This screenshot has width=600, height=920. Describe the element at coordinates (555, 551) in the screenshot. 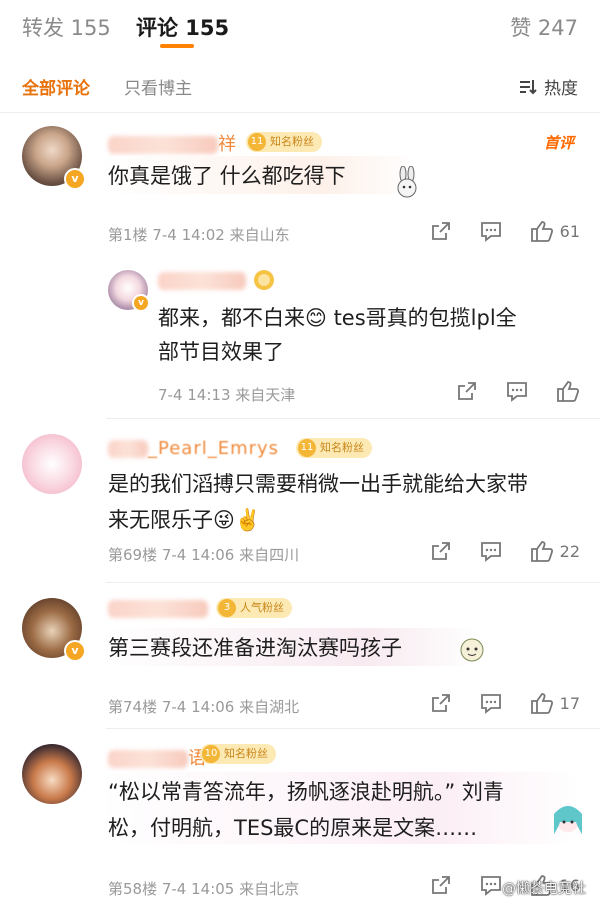

I see `like-button: 22` at that location.